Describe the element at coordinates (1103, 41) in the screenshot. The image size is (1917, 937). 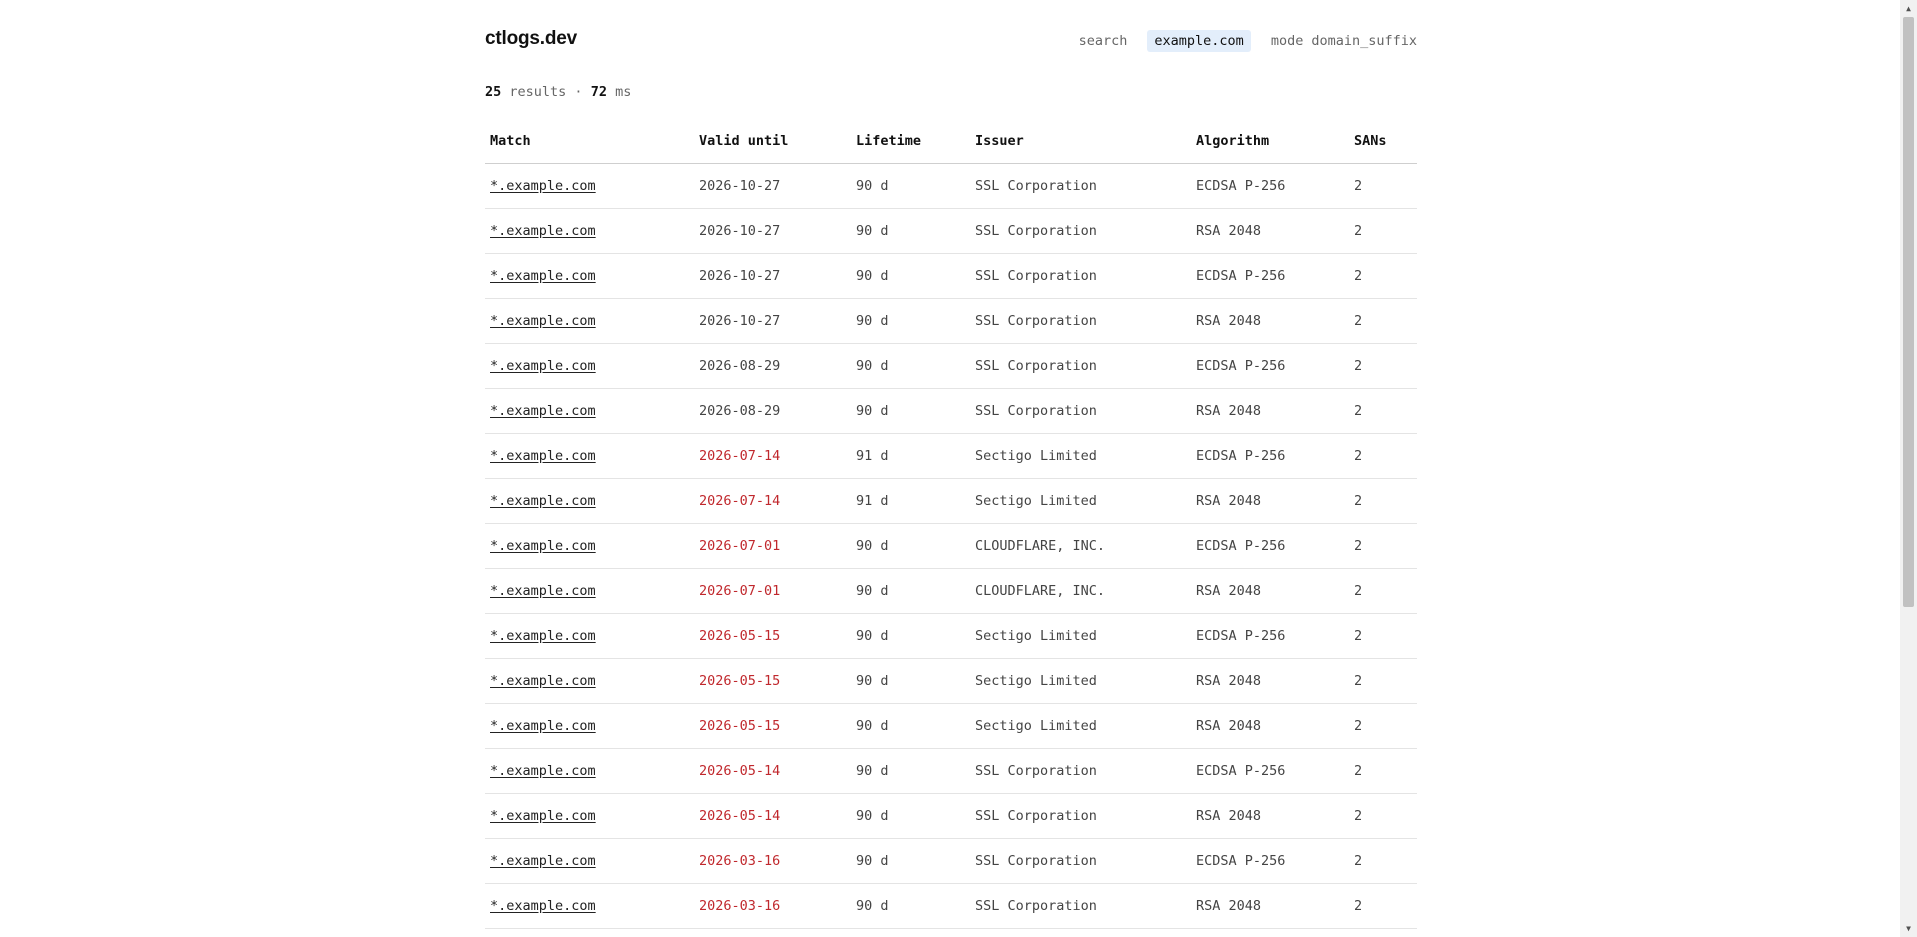
I see `search-label: search` at that location.